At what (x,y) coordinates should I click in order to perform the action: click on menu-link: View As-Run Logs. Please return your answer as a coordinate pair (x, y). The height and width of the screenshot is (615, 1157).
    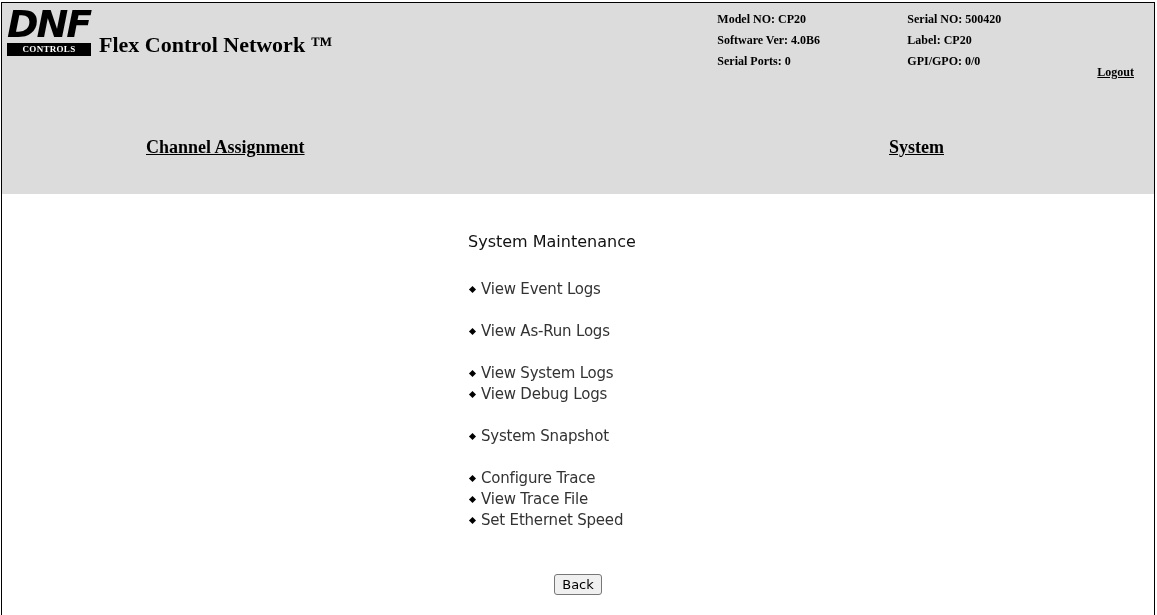
    Looking at the image, I should click on (545, 330).